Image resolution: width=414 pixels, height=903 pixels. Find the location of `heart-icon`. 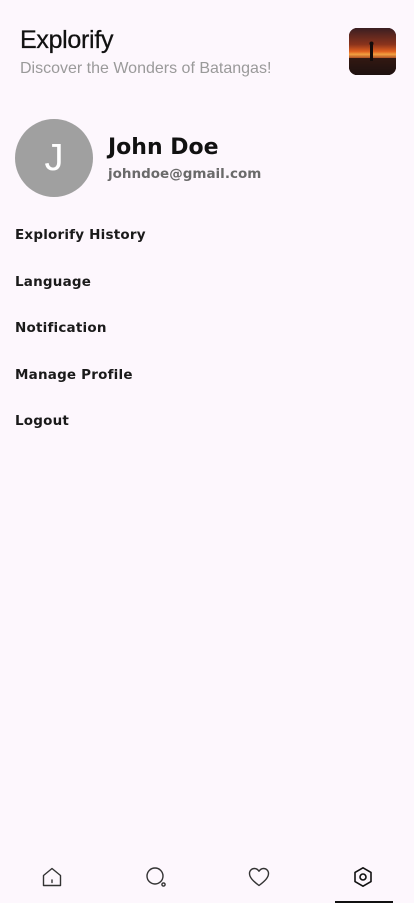

heart-icon is located at coordinates (259, 877).